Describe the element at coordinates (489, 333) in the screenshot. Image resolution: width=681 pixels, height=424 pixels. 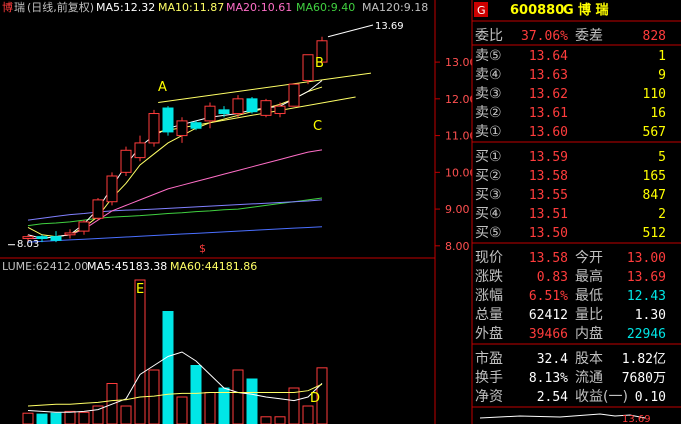
I see `stat-label: 外盘` at that location.